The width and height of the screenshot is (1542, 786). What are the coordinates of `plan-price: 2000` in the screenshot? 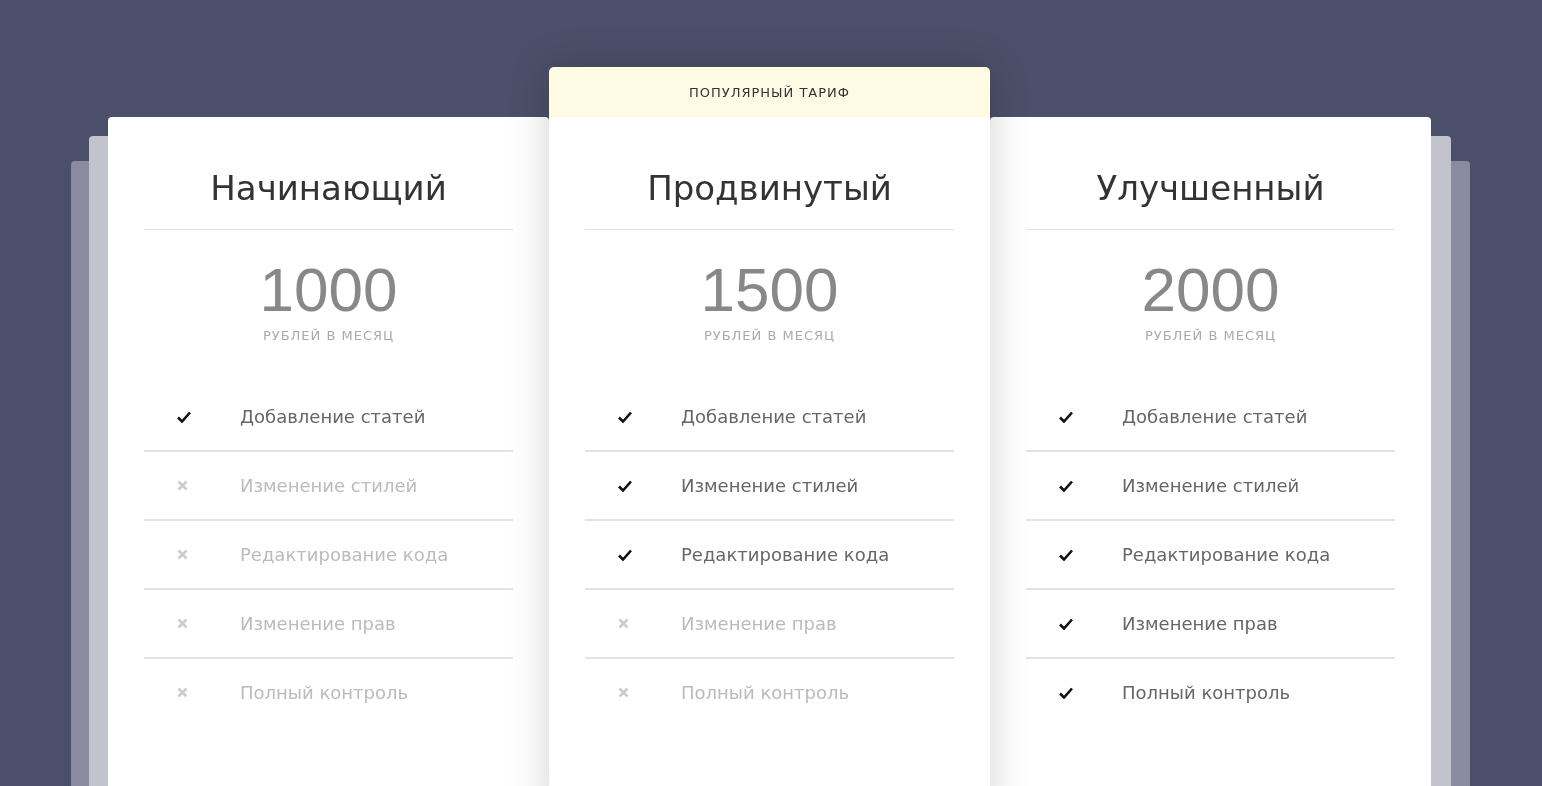 It's located at (1210, 290).